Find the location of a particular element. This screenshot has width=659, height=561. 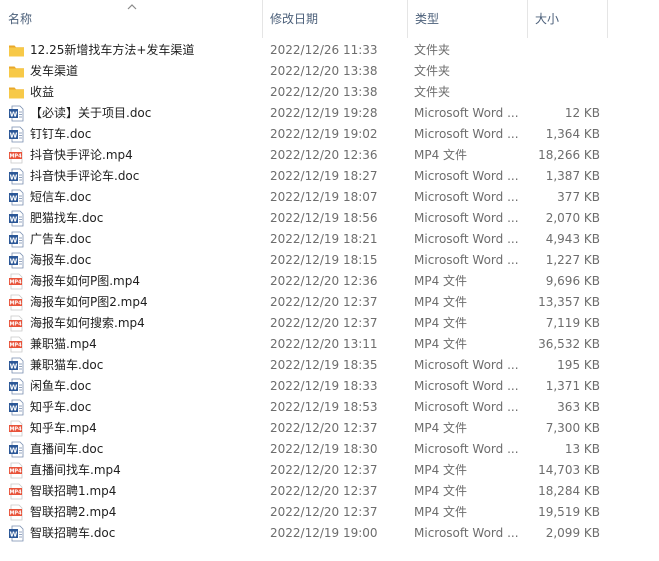

folder-icon is located at coordinates (16, 92).